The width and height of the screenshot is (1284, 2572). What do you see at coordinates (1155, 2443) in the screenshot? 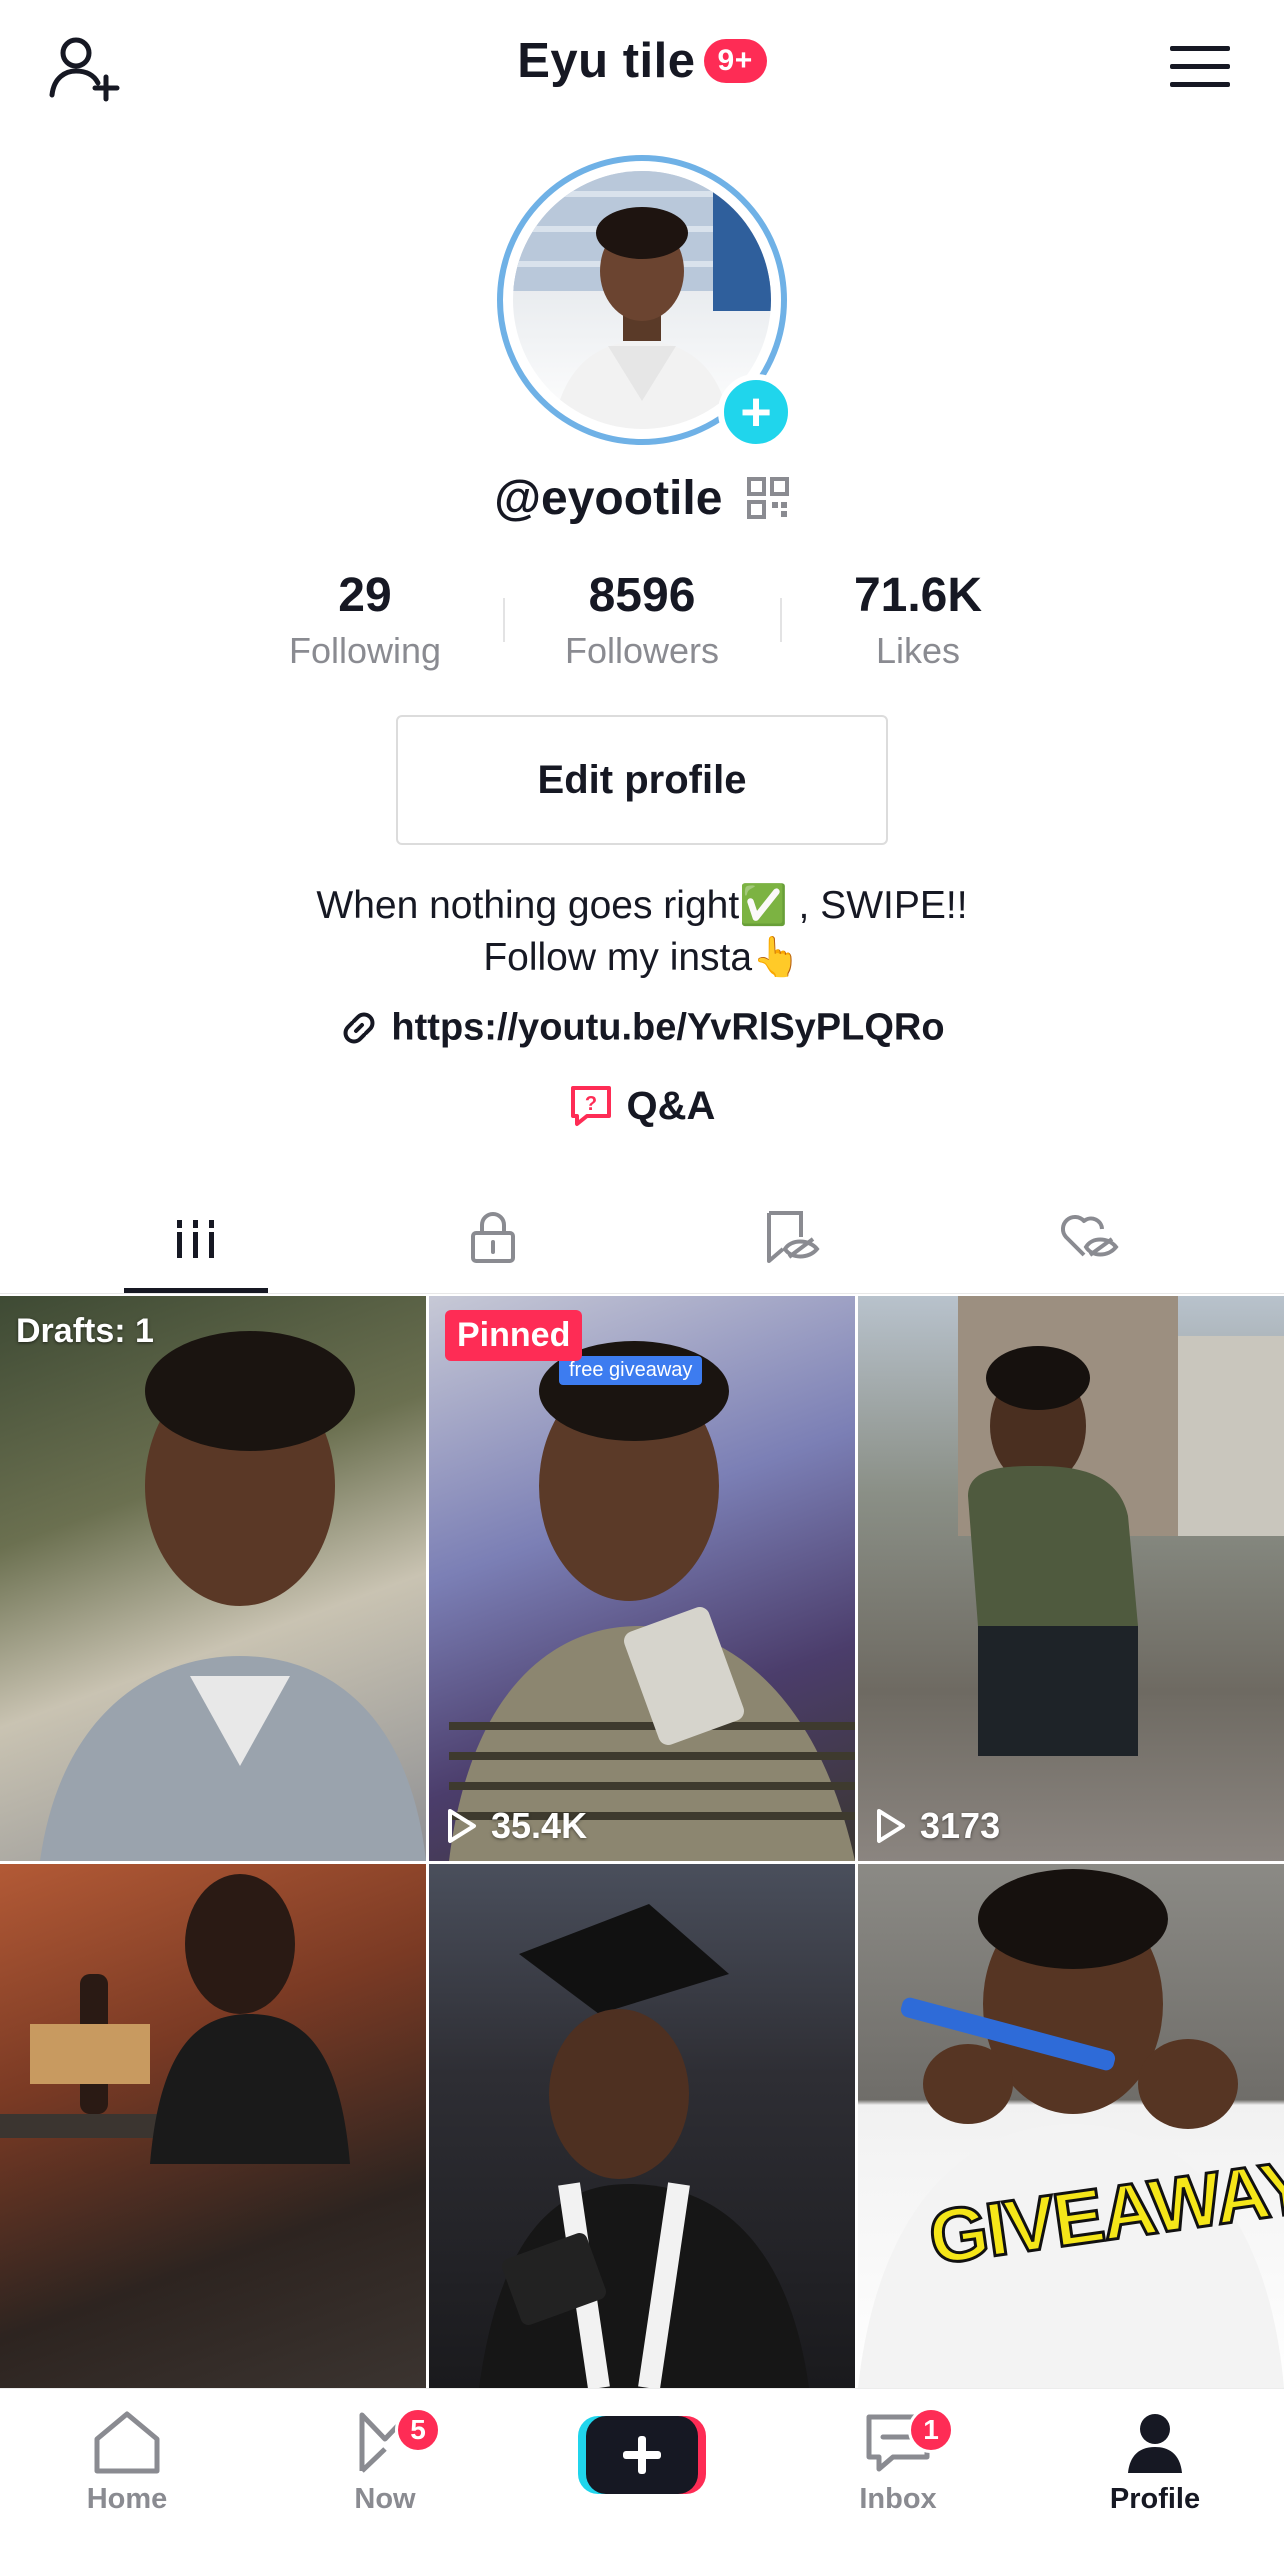
I see `profile-icon` at bounding box center [1155, 2443].